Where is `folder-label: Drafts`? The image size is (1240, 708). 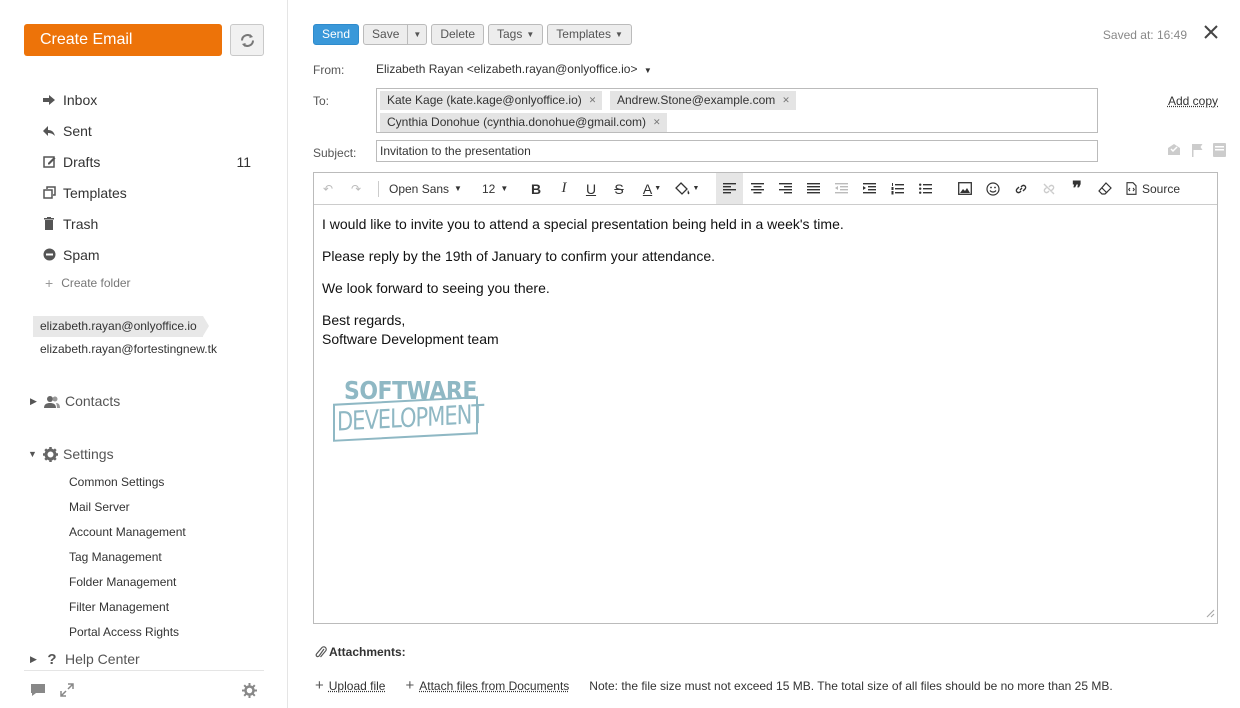 folder-label: Drafts is located at coordinates (82, 161).